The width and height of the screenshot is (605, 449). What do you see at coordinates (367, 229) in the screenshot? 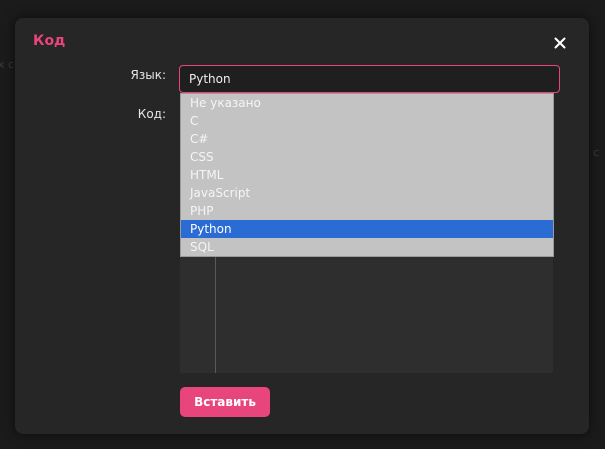
I see `language-option: Python` at bounding box center [367, 229].